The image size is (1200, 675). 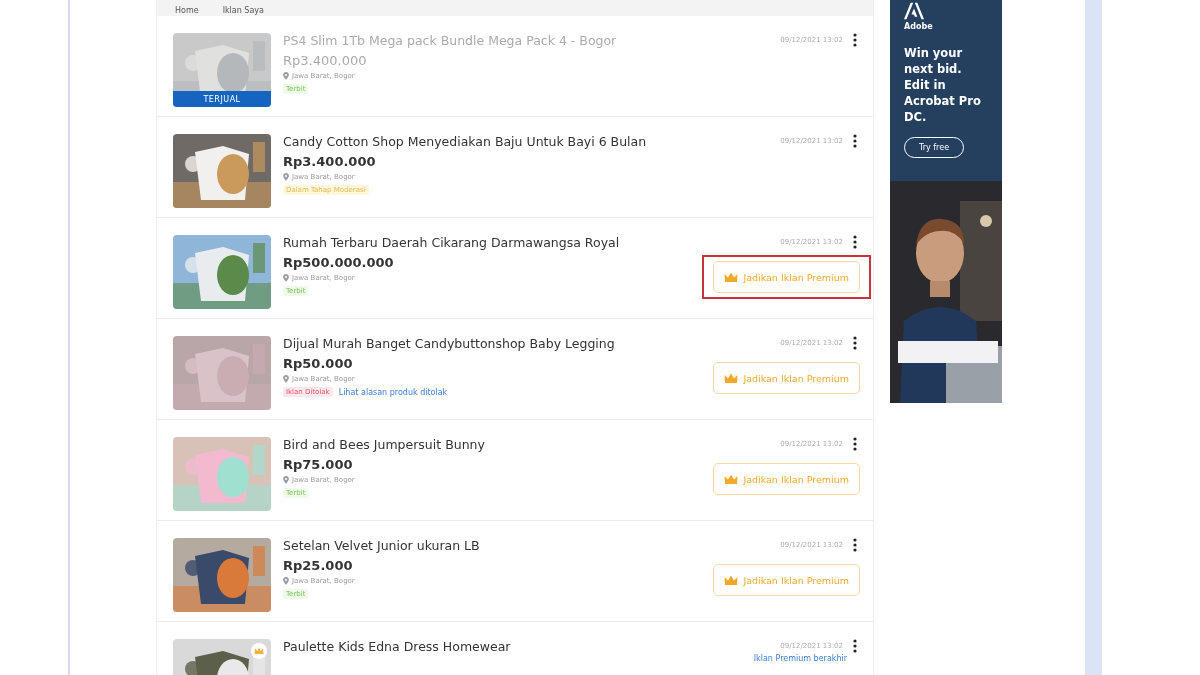 I want to click on listing-title: Dijual Murah Banget Candybuttonshop Baby Legging, so click(x=449, y=344).